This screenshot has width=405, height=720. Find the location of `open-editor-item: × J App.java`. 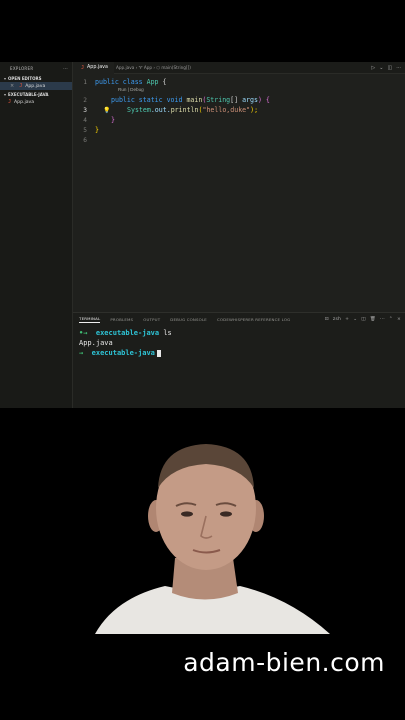

open-editor-item: × J App.java is located at coordinates (36, 86).